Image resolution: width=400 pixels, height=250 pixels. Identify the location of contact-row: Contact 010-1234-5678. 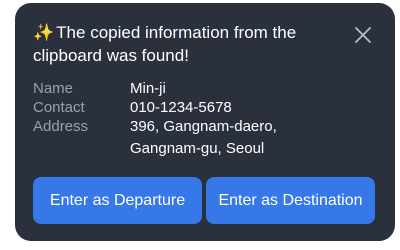
(205, 107).